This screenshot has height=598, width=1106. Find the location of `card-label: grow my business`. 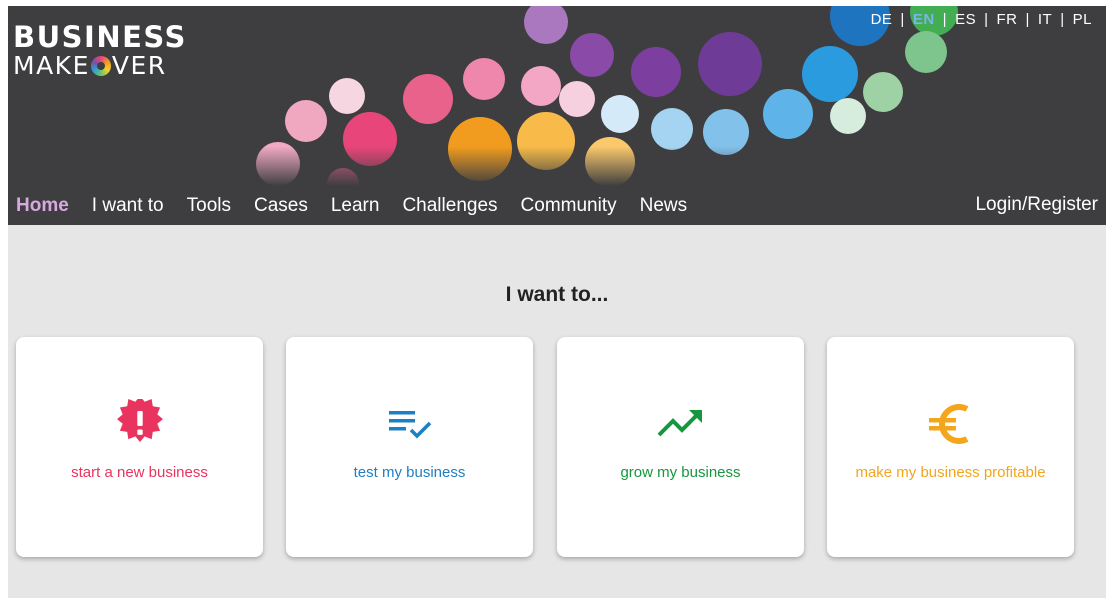

card-label: grow my business is located at coordinates (680, 472).